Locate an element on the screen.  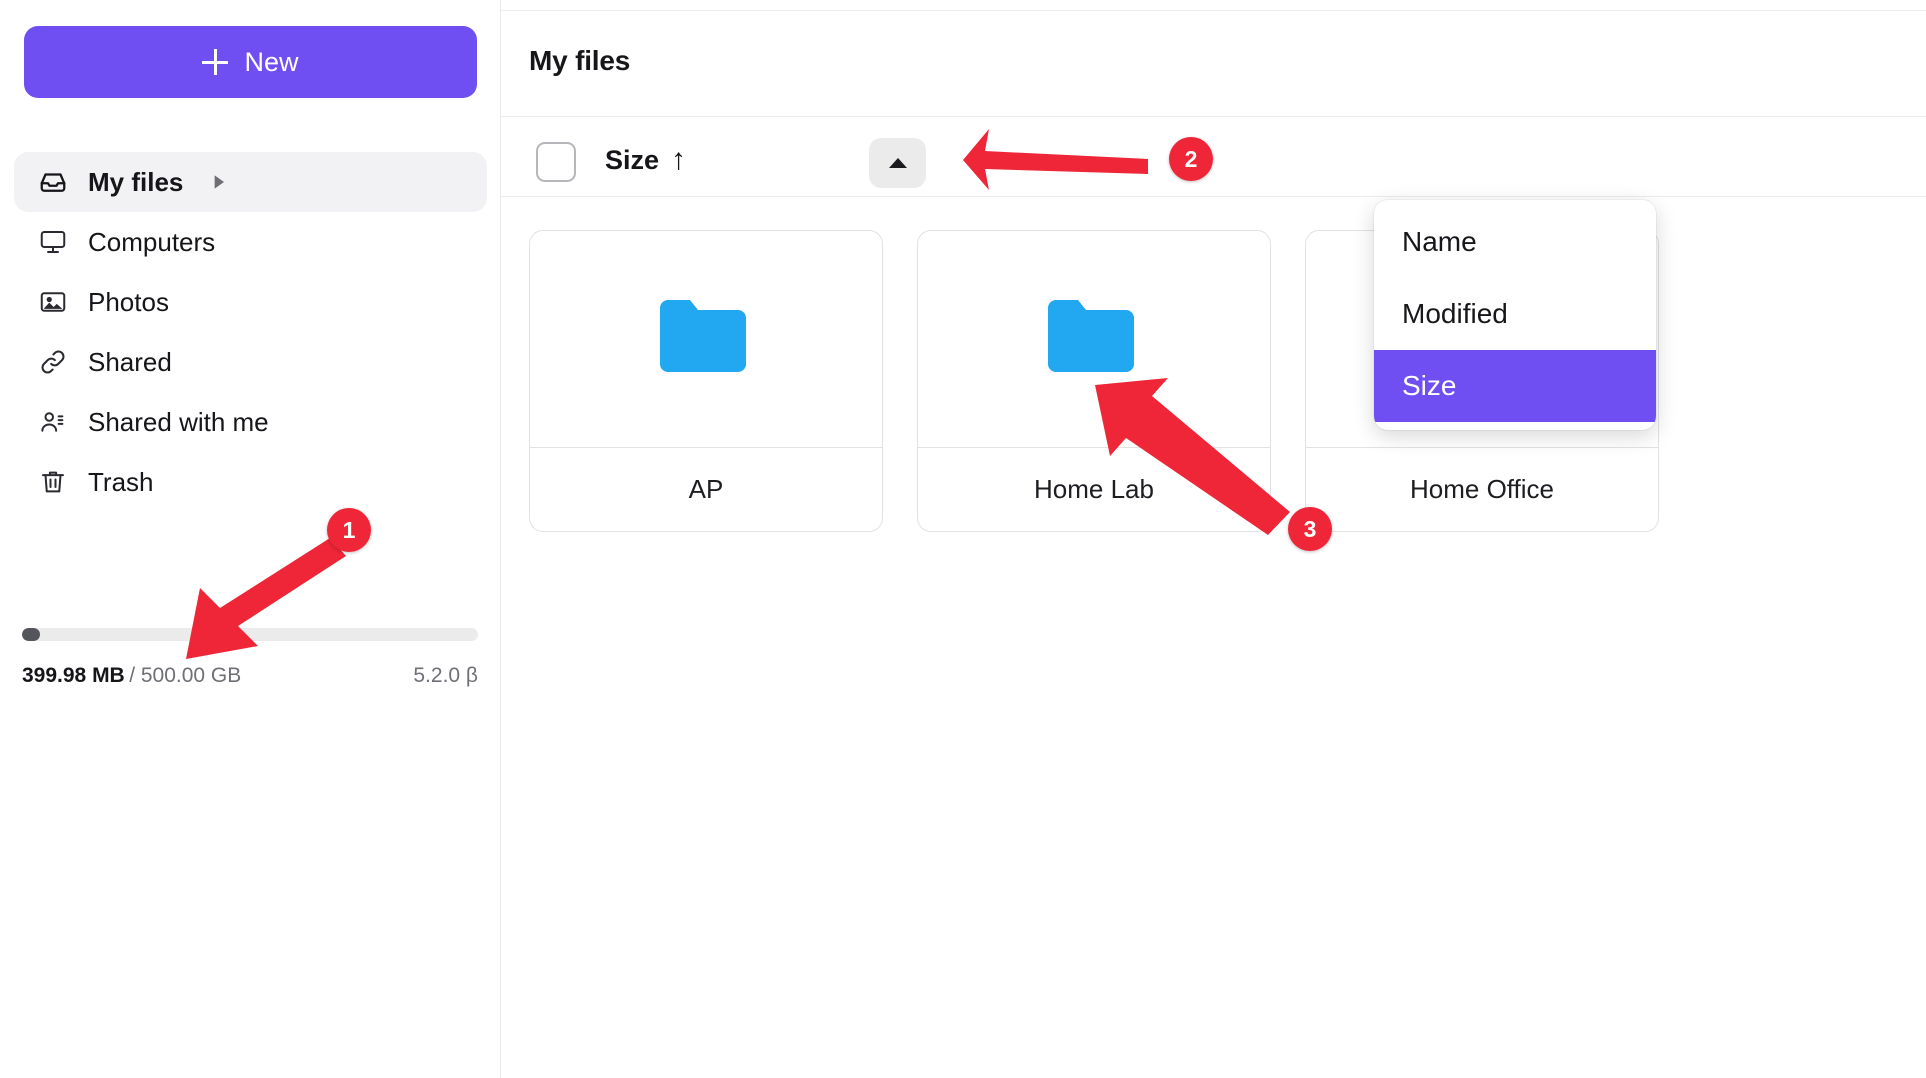
storage-used-value: 399.98 MB is located at coordinates (73, 675).